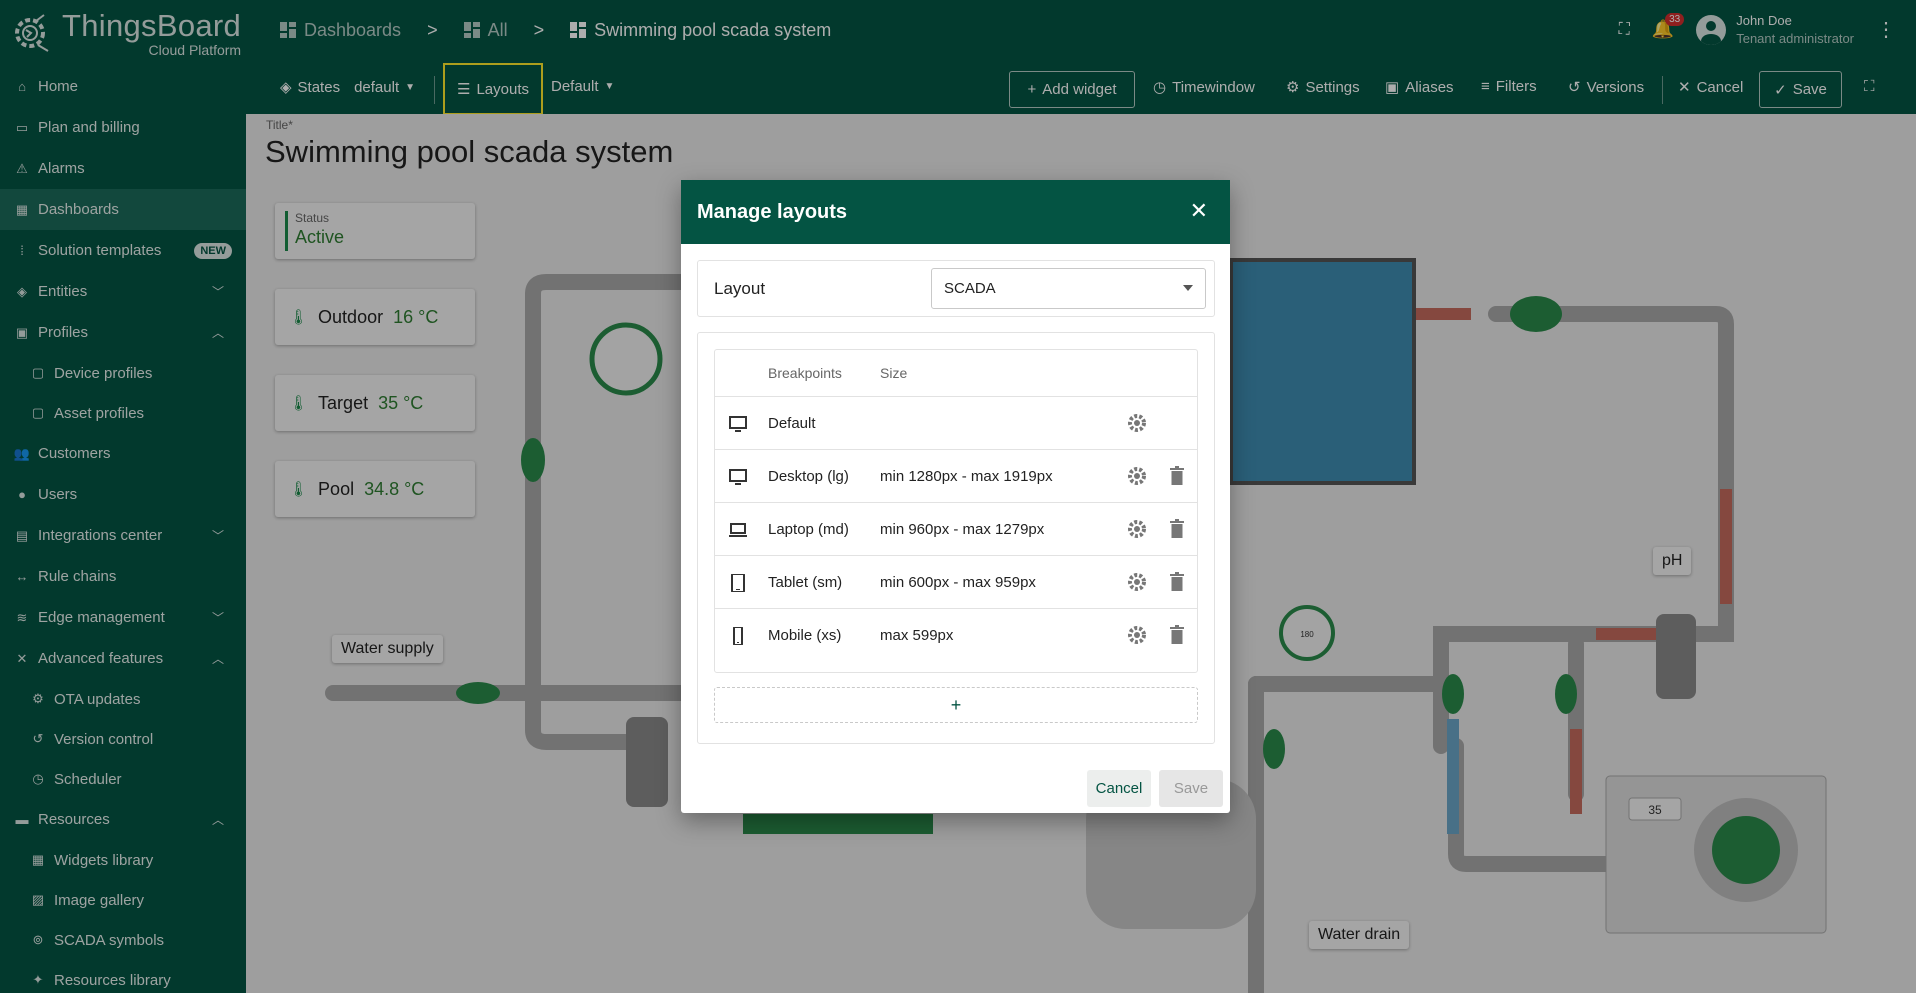 This screenshot has height=993, width=1916. I want to click on dialog-save-button: Save, so click(1191, 788).